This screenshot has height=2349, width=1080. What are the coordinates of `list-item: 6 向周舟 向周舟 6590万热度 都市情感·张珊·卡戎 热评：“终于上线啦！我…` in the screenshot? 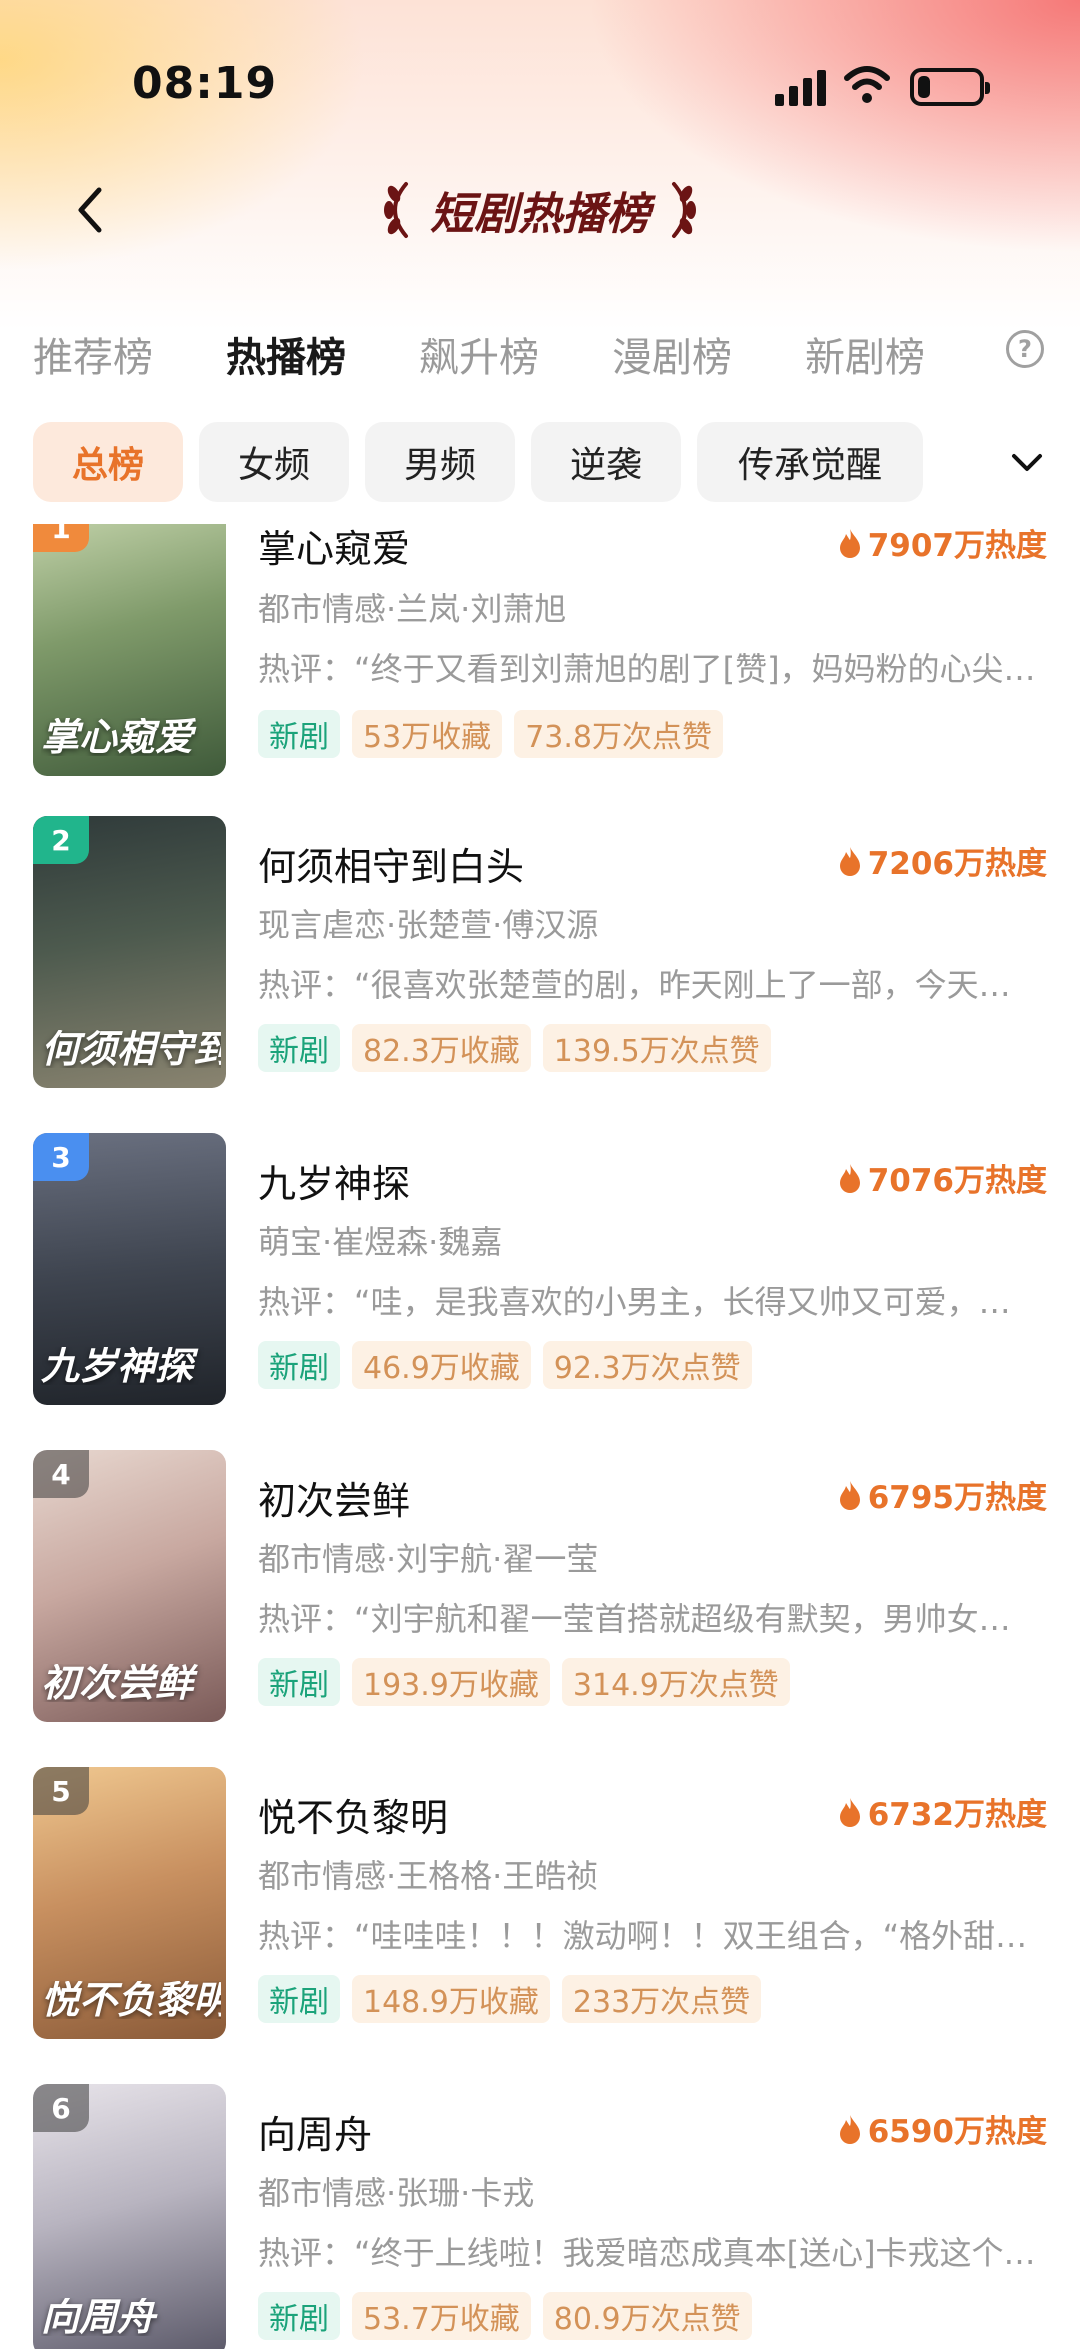 It's located at (540, 2216).